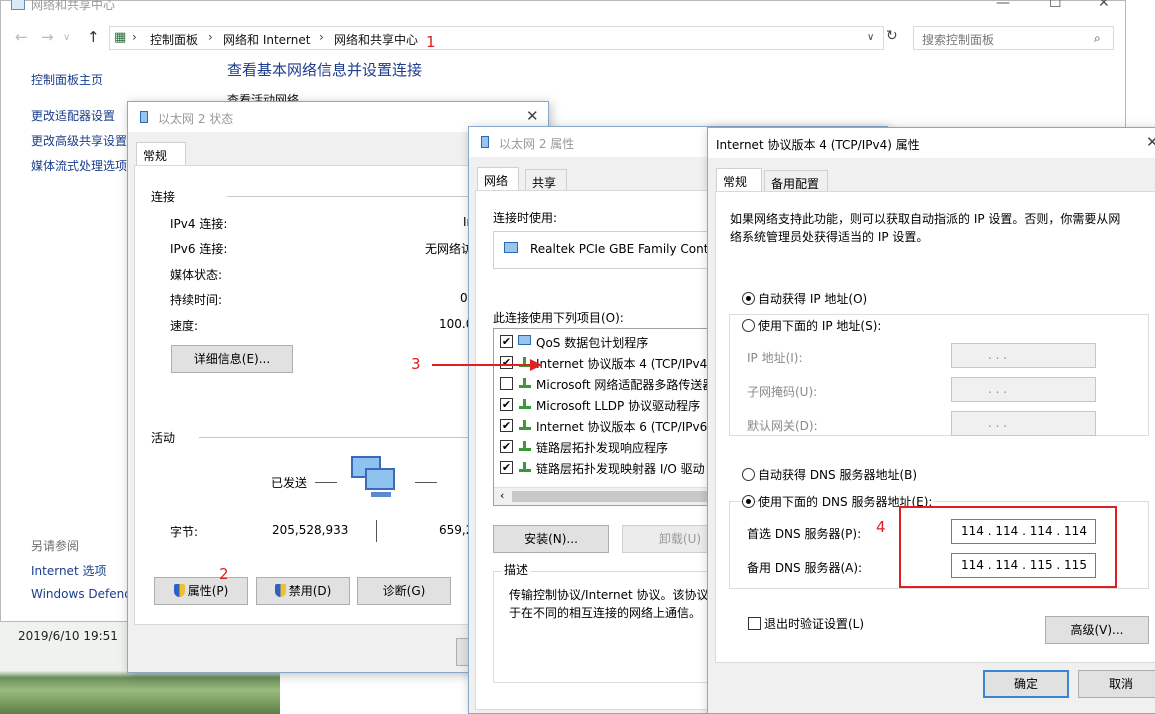 This screenshot has height=714, width=1155. Describe the element at coordinates (592, 343) in the screenshot. I see `item-label: QoS 数据包计划程序` at that location.